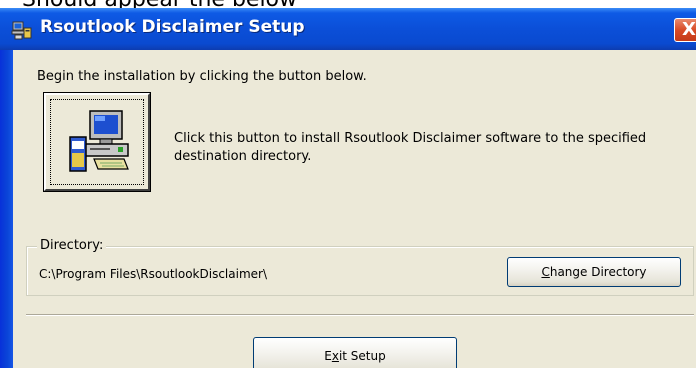 This screenshot has height=368, width=696. What do you see at coordinates (72, 245) in the screenshot?
I see `directory-label: Directory:` at bounding box center [72, 245].